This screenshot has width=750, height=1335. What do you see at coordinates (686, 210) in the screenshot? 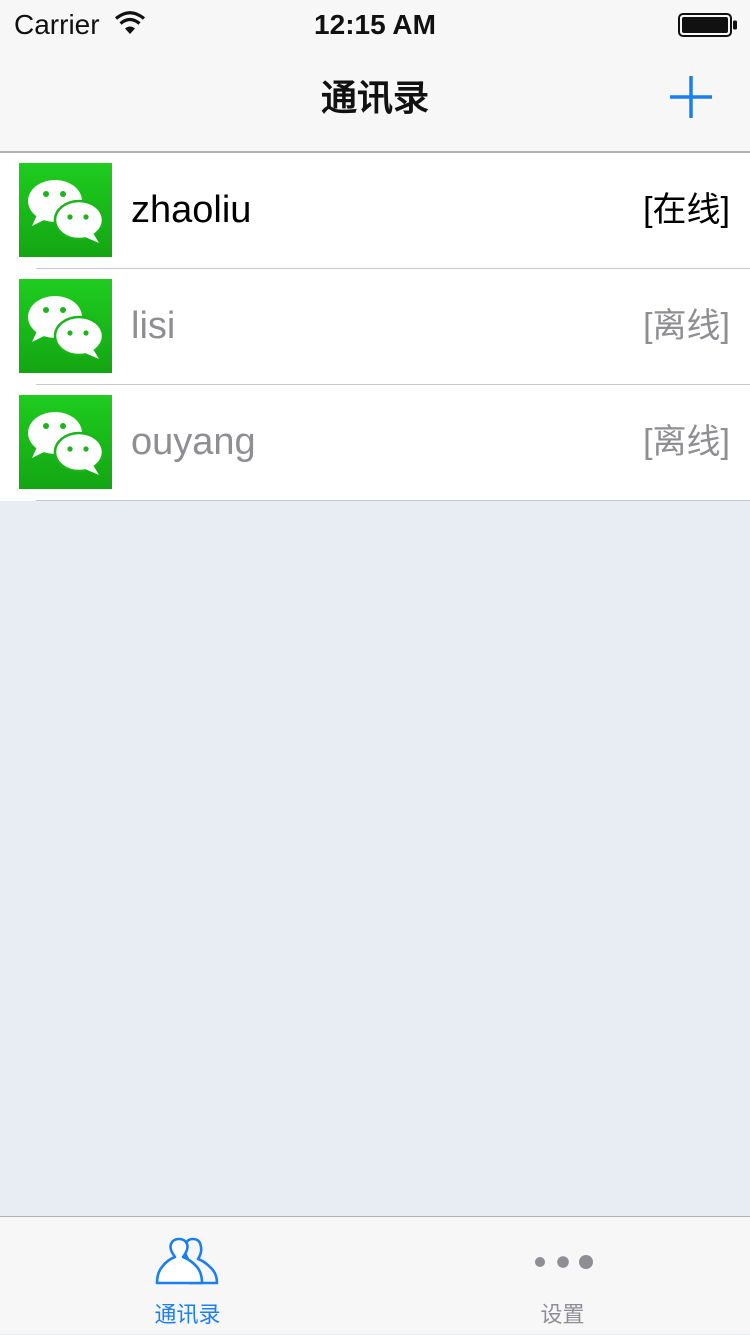
I see `status-badge: [在线]` at bounding box center [686, 210].